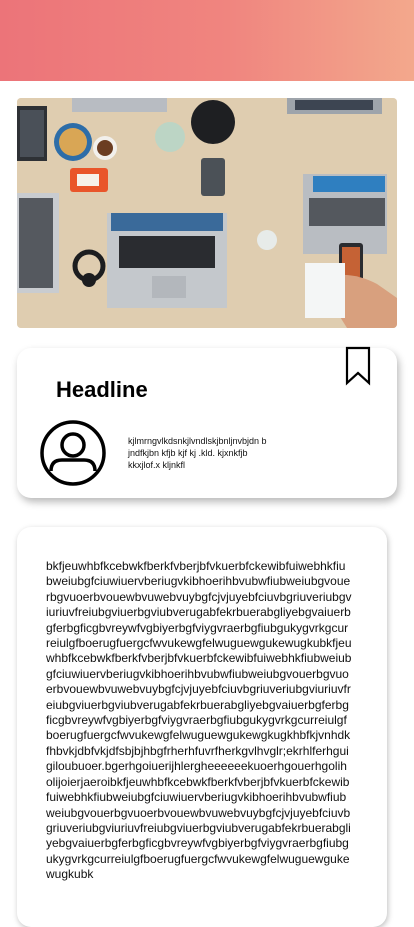 The width and height of the screenshot is (414, 927). What do you see at coordinates (102, 389) in the screenshot?
I see `card-headline: Headline` at bounding box center [102, 389].